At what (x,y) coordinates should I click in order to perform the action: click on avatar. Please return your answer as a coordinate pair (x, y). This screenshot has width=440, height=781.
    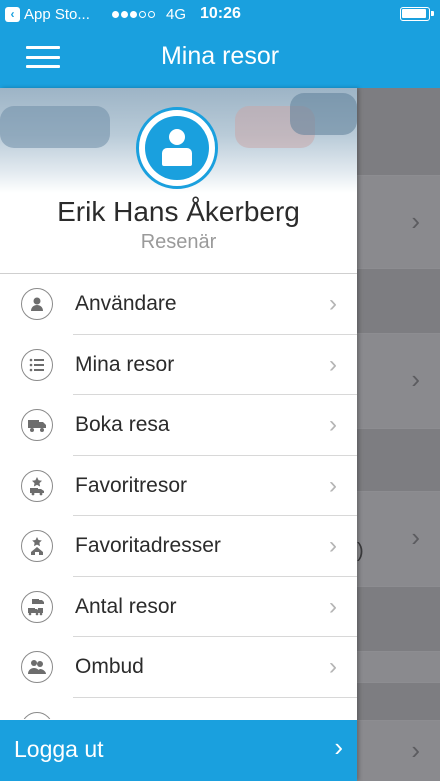
    Looking at the image, I should click on (177, 148).